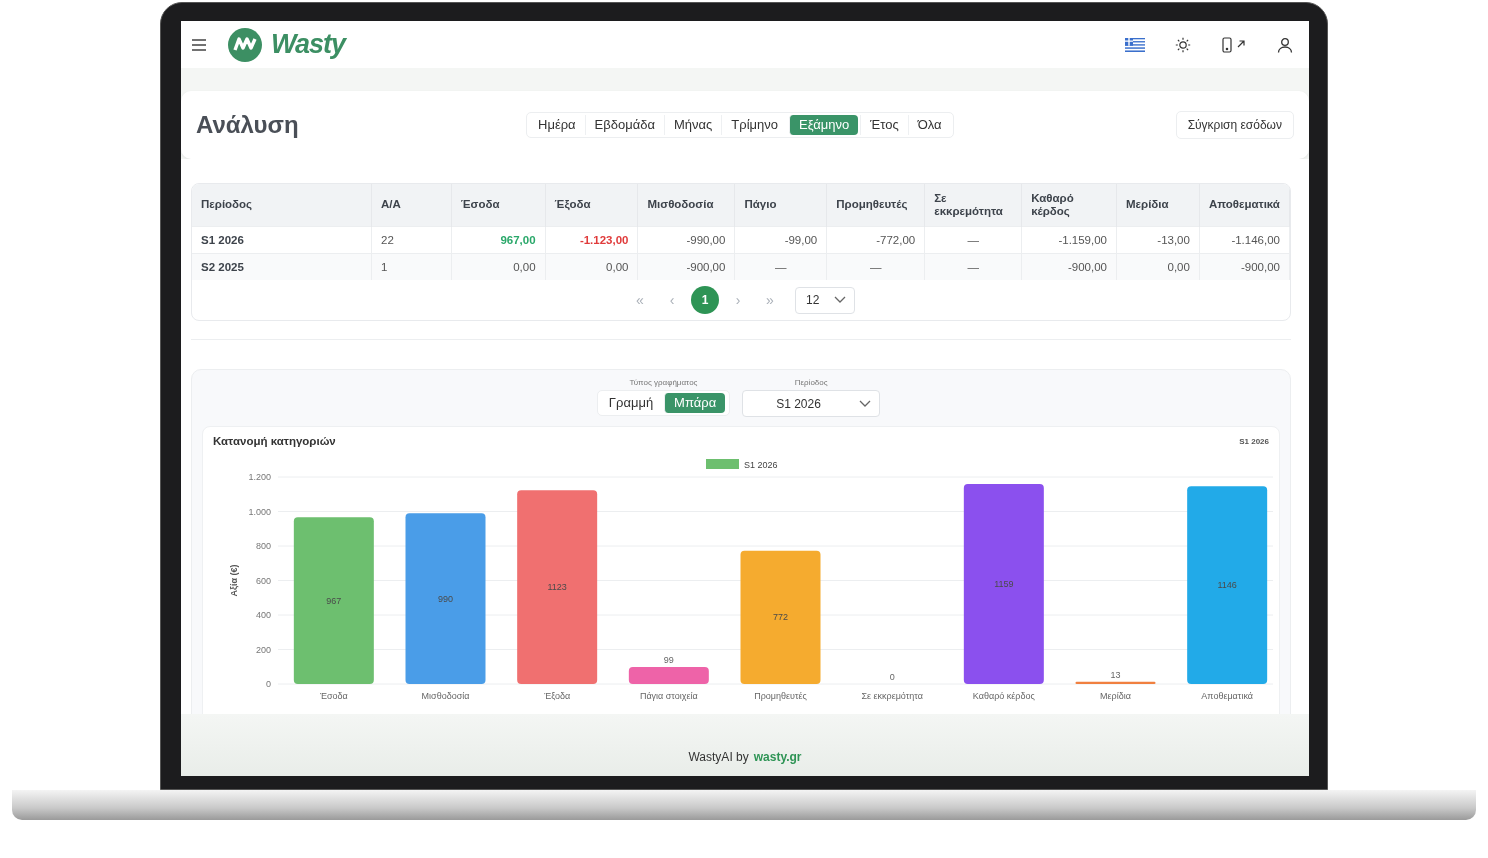 Image resolution: width=1488 pixels, height=858 pixels. What do you see at coordinates (875, 239) in the screenshot?
I see `table-cell: -772,00` at bounding box center [875, 239].